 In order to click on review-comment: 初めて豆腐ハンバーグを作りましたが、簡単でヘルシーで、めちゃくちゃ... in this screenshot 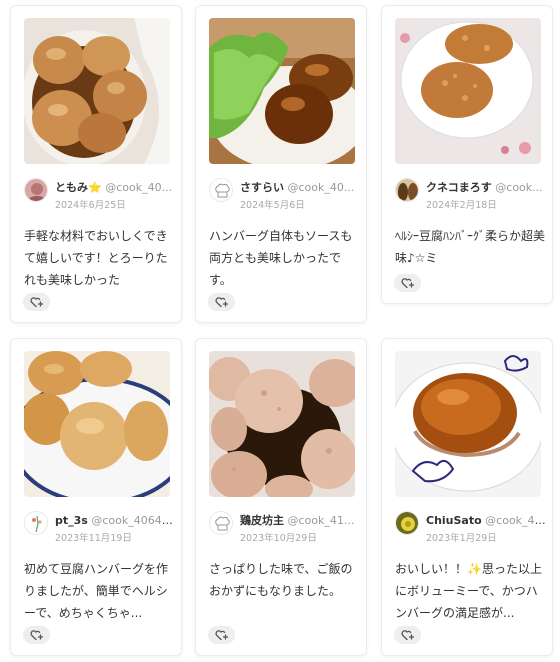, I will do `click(96, 591)`.